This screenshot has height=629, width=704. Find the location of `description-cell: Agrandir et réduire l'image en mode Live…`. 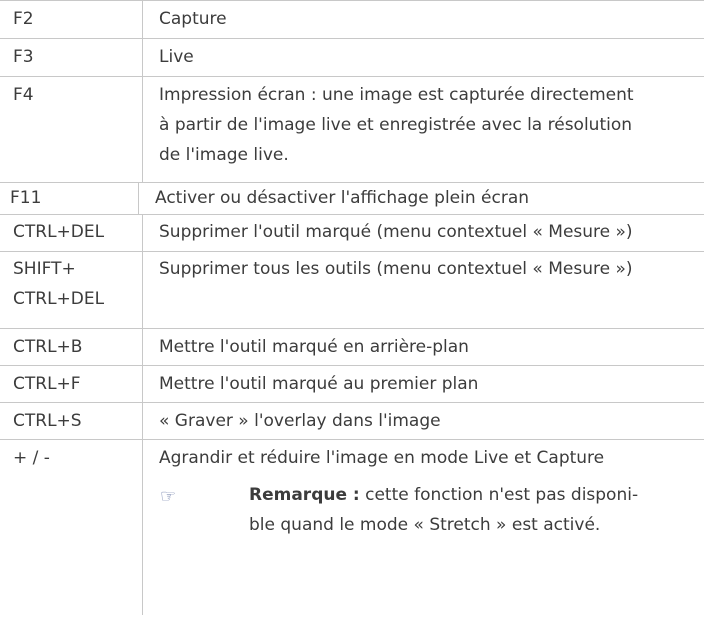

description-cell: Agrandir et réduire l'image en mode Live… is located at coordinates (382, 458).